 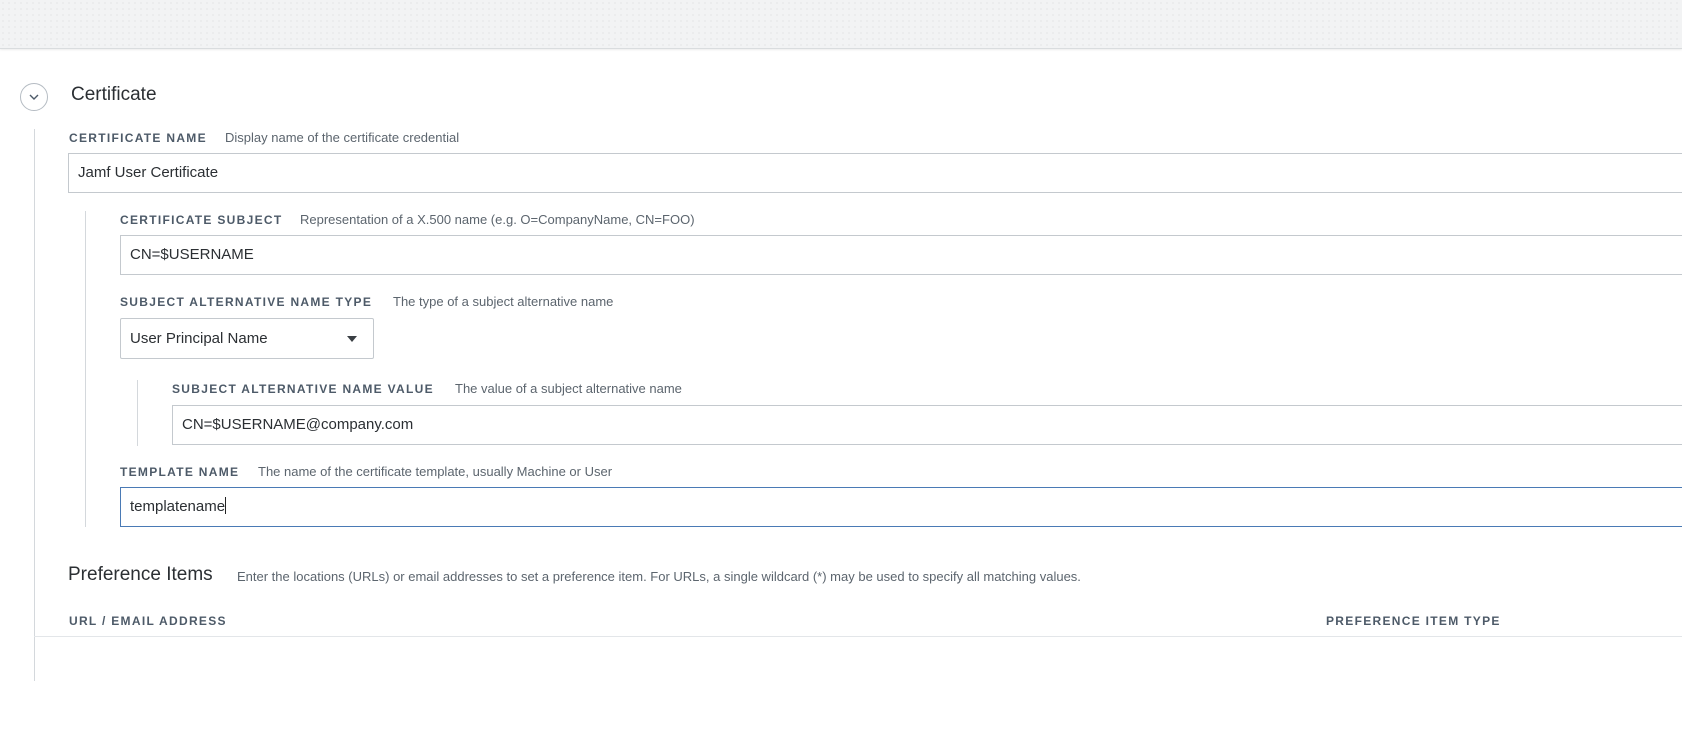 What do you see at coordinates (138, 138) in the screenshot?
I see `certificate-name-label: CERTIFICATE NAME` at bounding box center [138, 138].